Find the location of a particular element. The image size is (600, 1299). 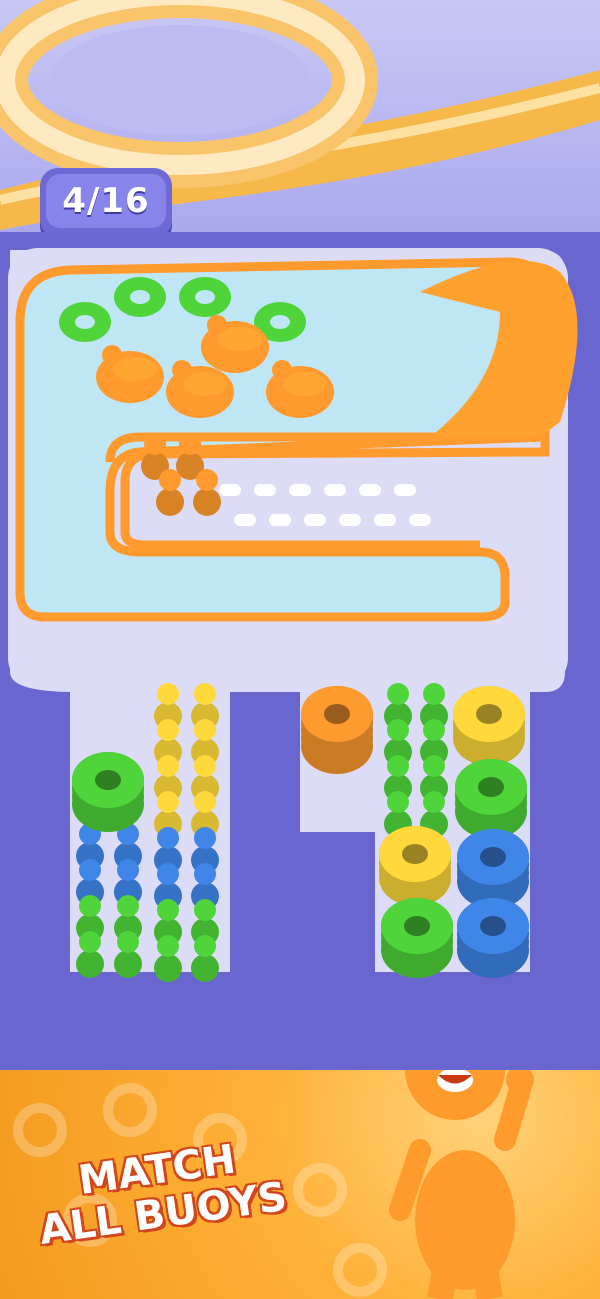

level-counter-text: 4/16 is located at coordinates (106, 201).